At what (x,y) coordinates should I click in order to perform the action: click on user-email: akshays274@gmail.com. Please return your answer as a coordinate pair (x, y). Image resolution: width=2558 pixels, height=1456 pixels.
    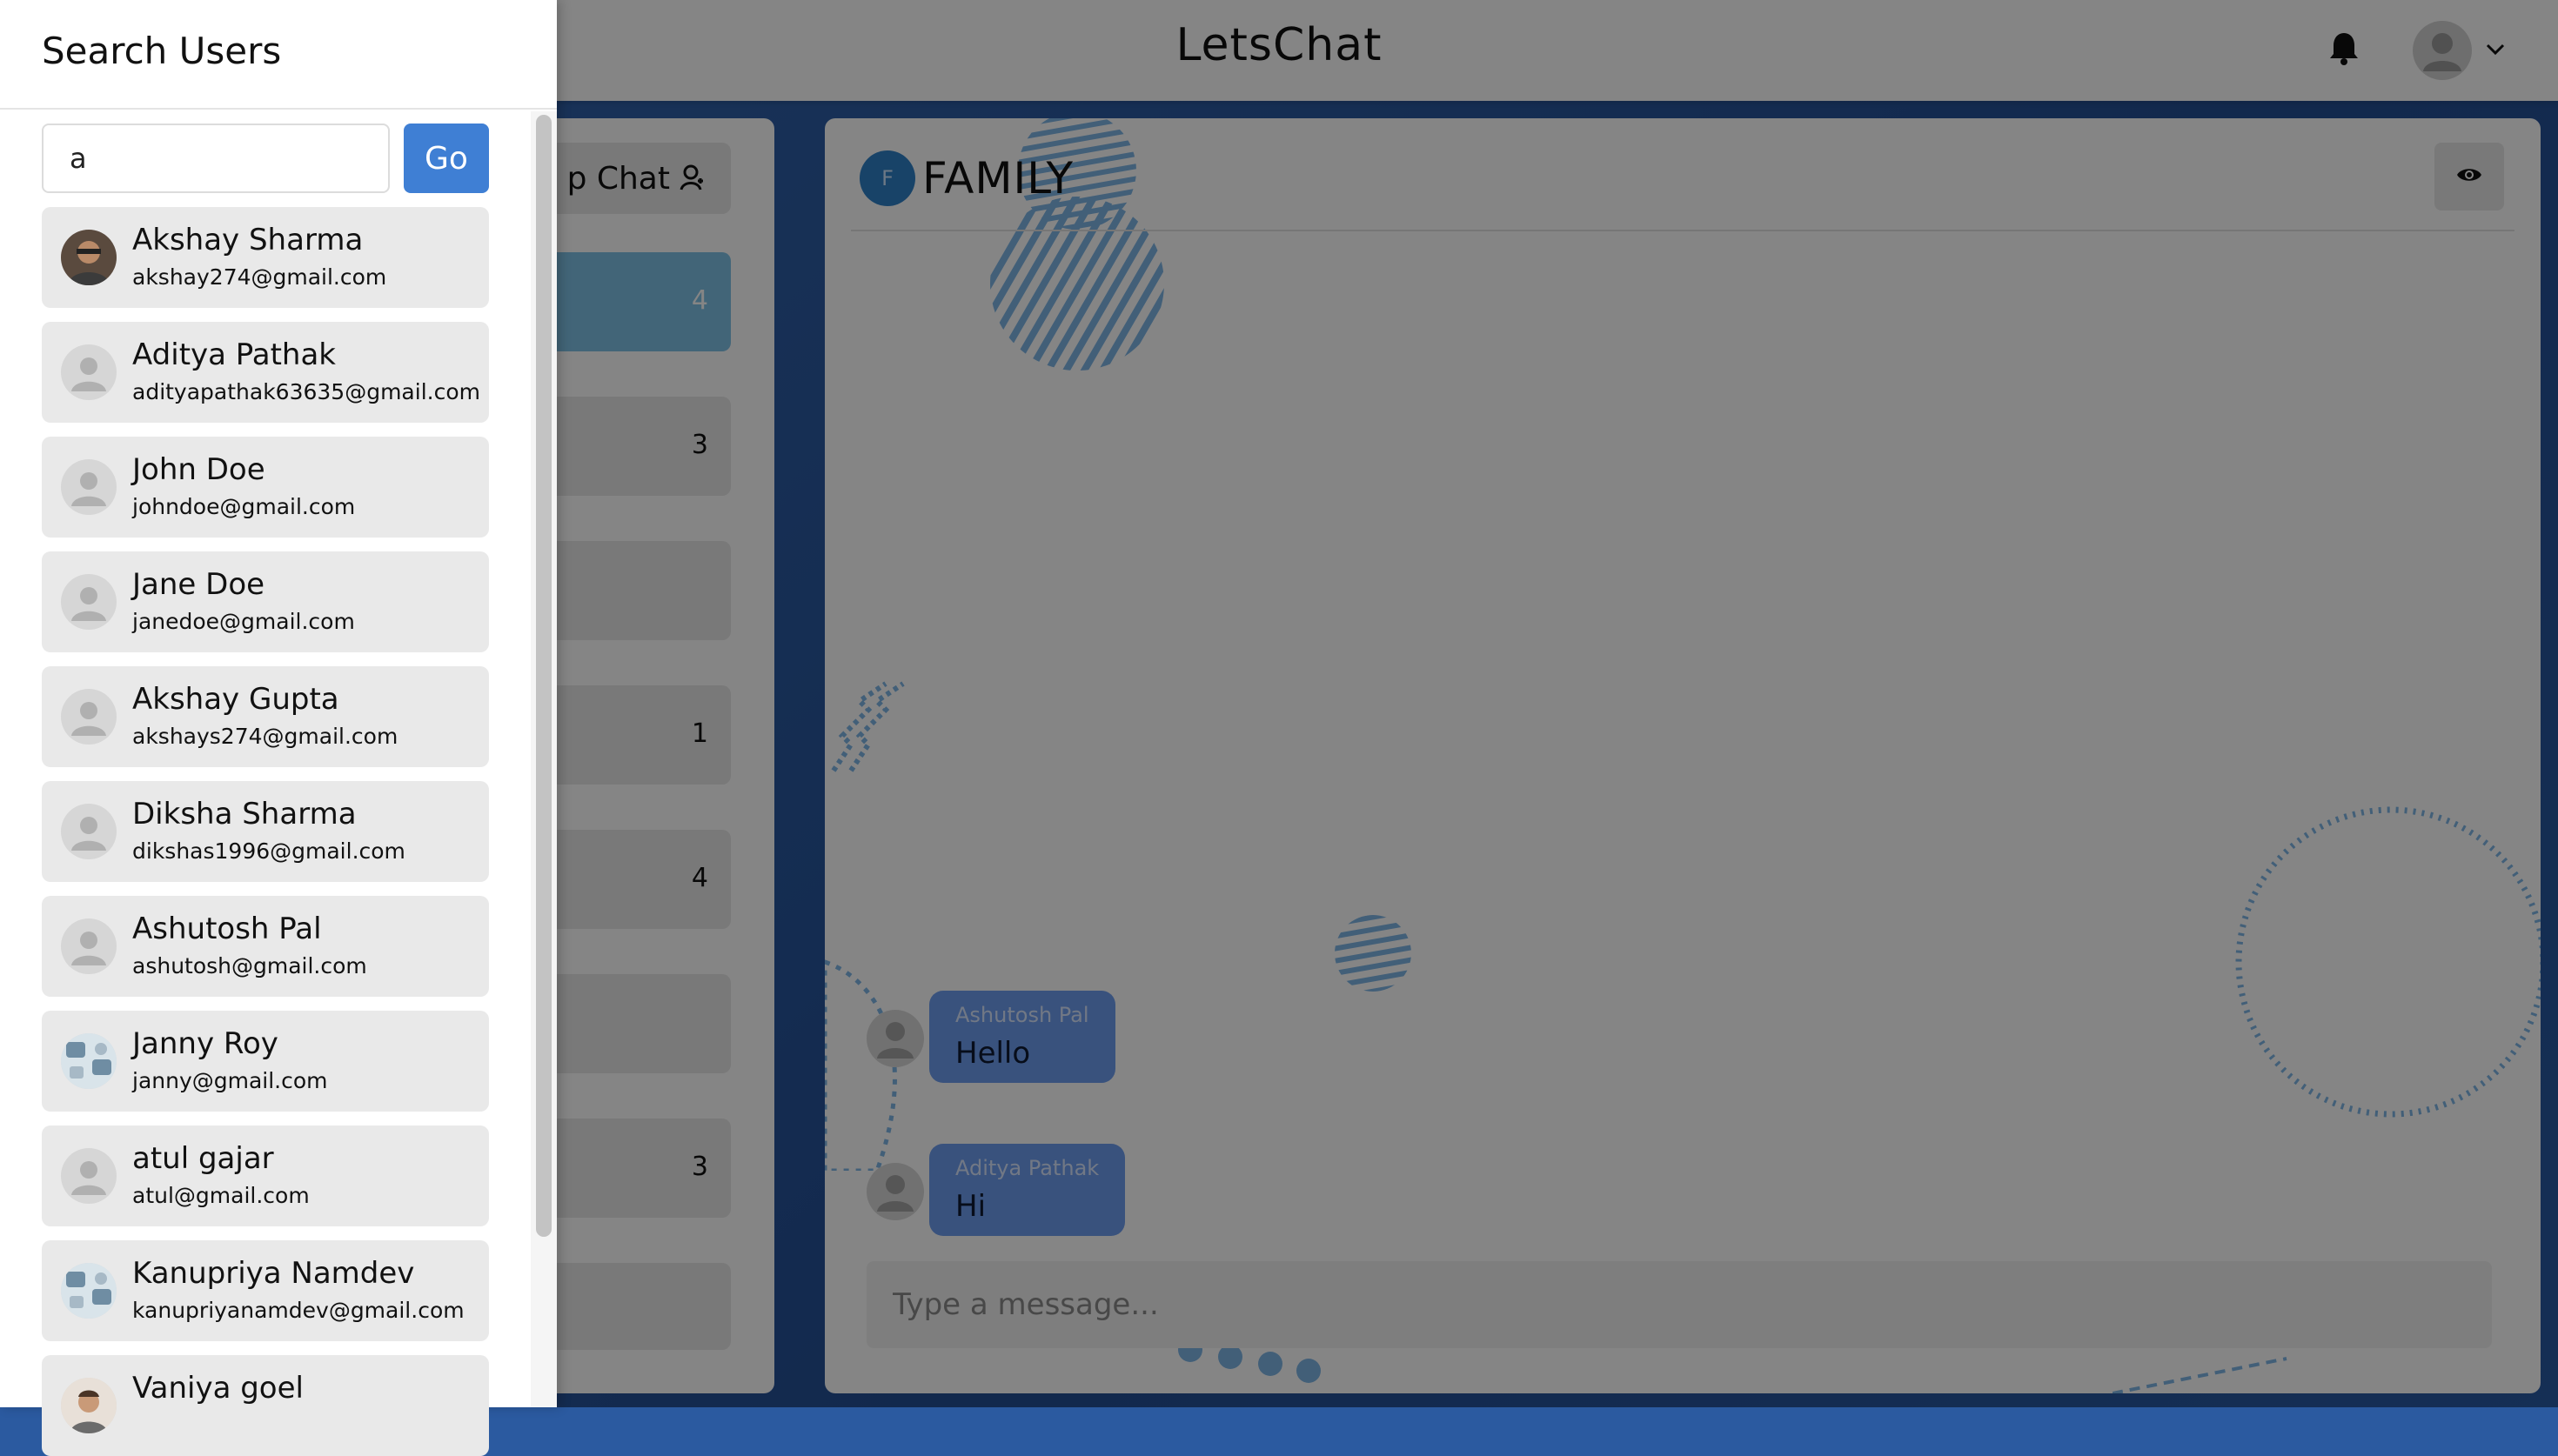
    Looking at the image, I should click on (265, 736).